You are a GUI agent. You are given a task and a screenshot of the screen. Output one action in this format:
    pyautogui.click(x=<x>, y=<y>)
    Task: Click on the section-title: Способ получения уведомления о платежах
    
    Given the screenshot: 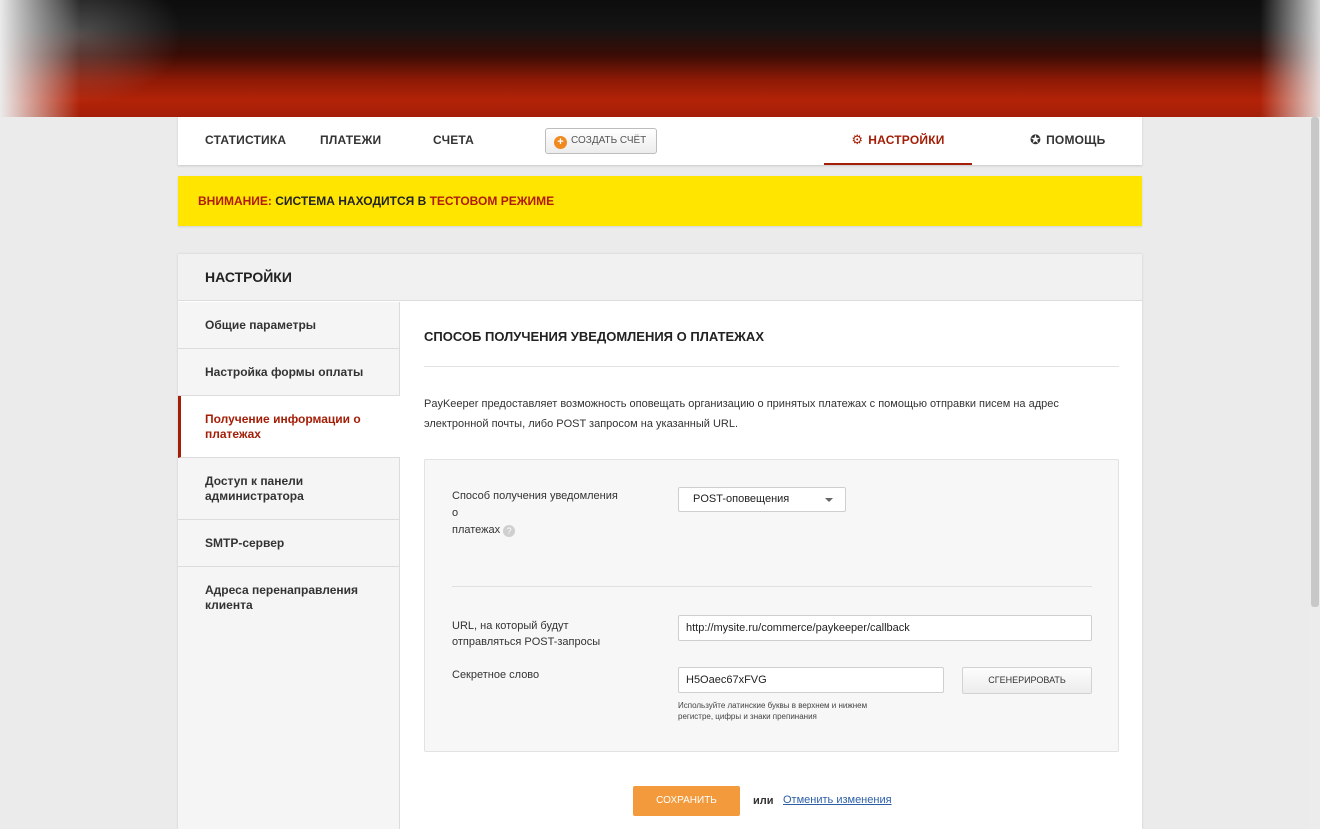 What is the action you would take?
    pyautogui.click(x=594, y=336)
    